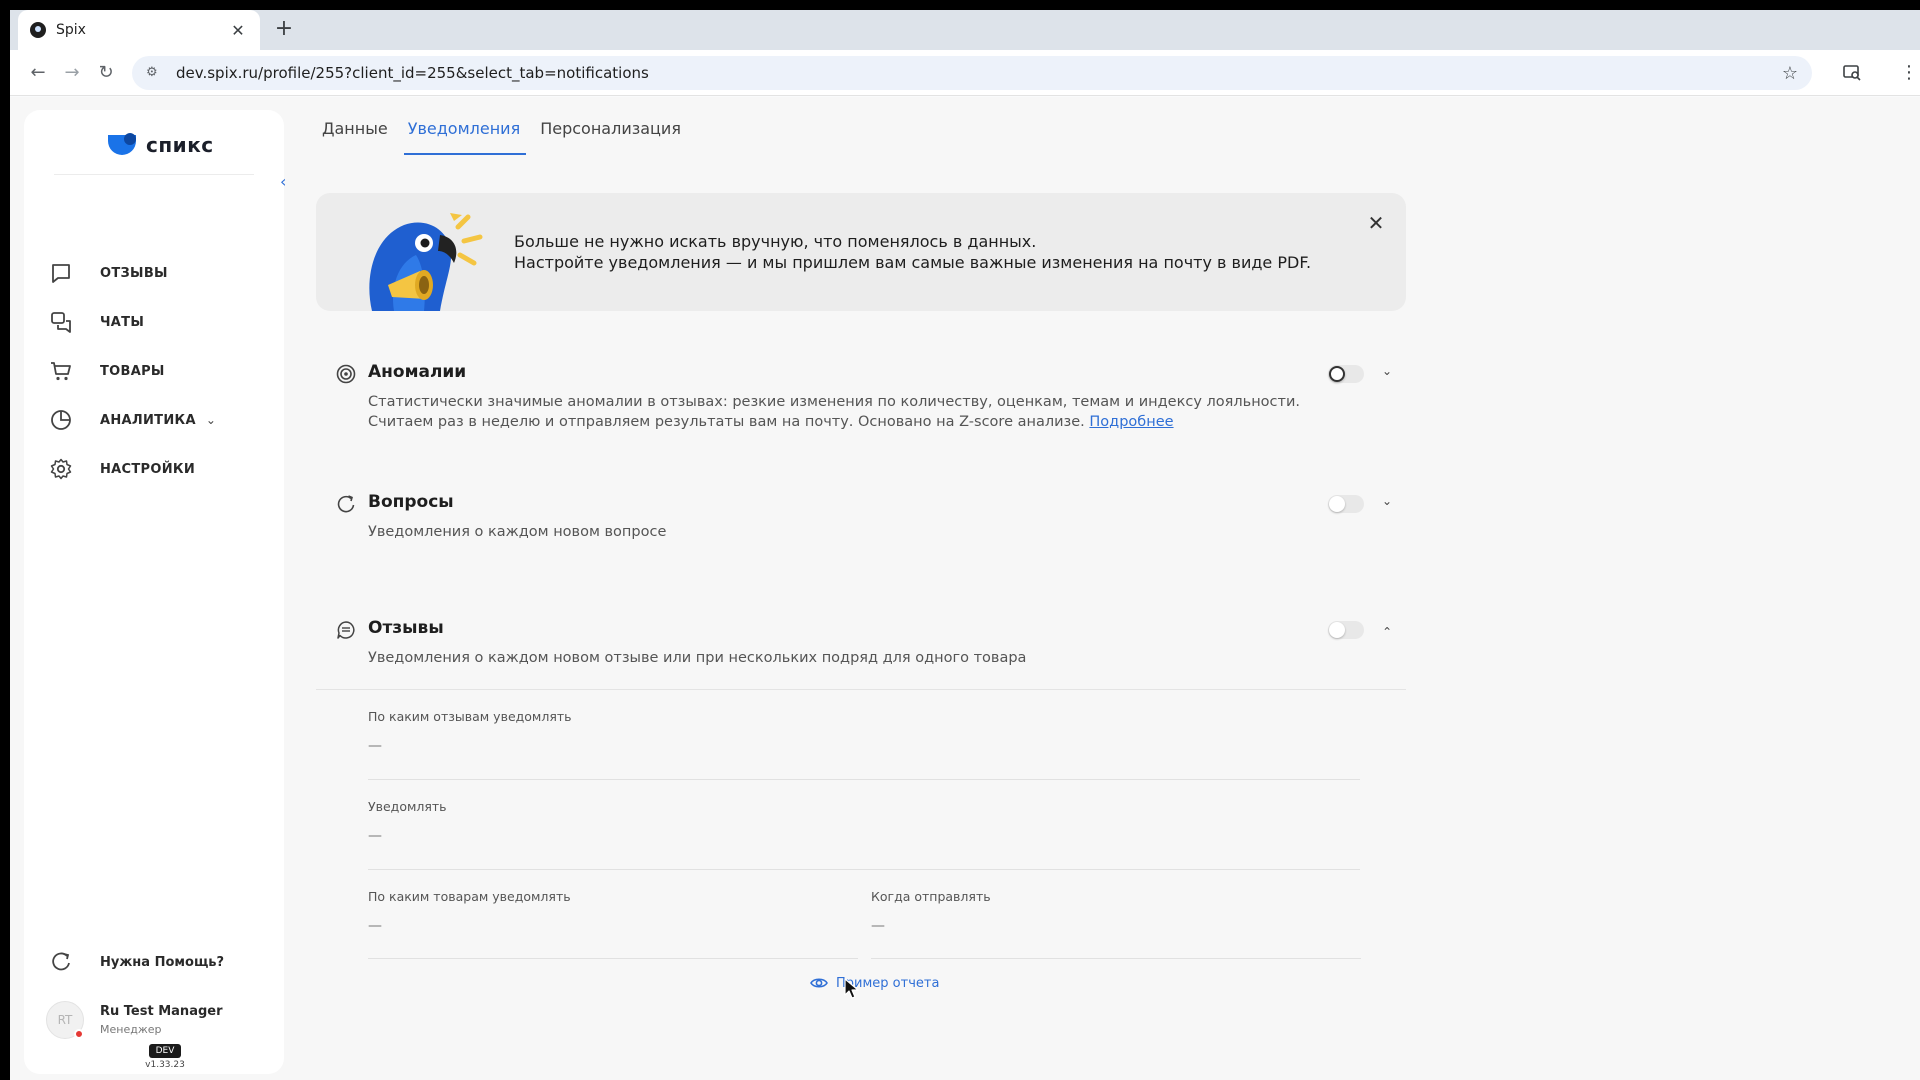 The height and width of the screenshot is (1080, 1920). Describe the element at coordinates (72, 73) in the screenshot. I see `forward-arrow-icon: →` at that location.